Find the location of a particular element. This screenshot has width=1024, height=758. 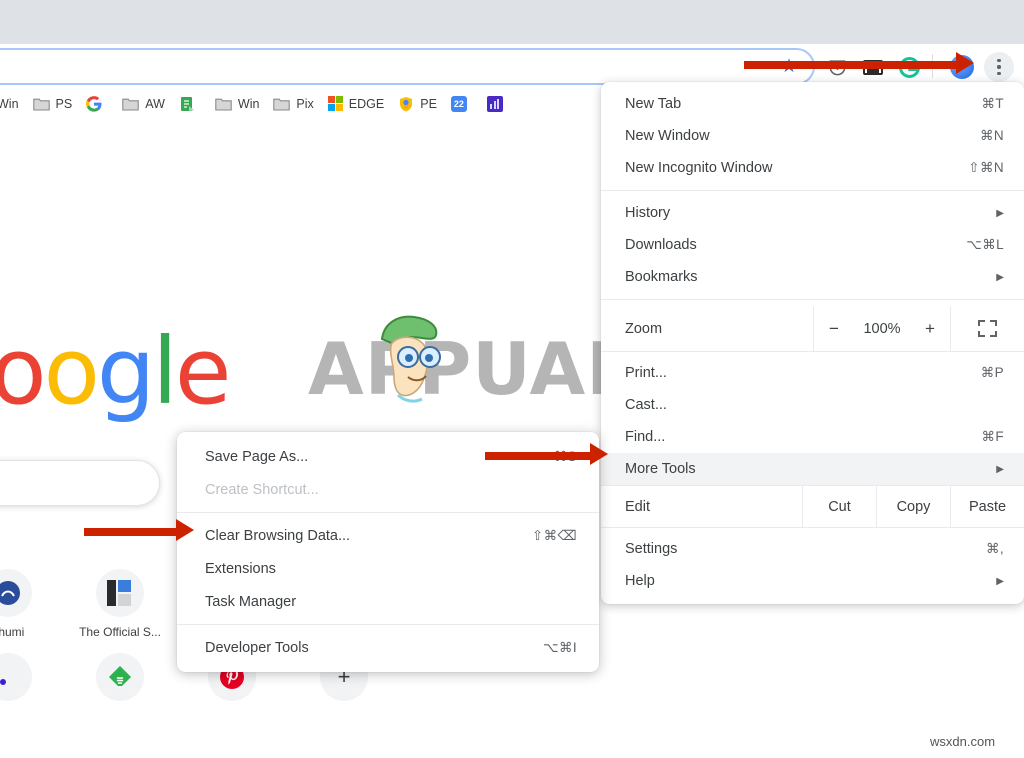

menu-item-shortcut: ⌘T is located at coordinates (992, 103).